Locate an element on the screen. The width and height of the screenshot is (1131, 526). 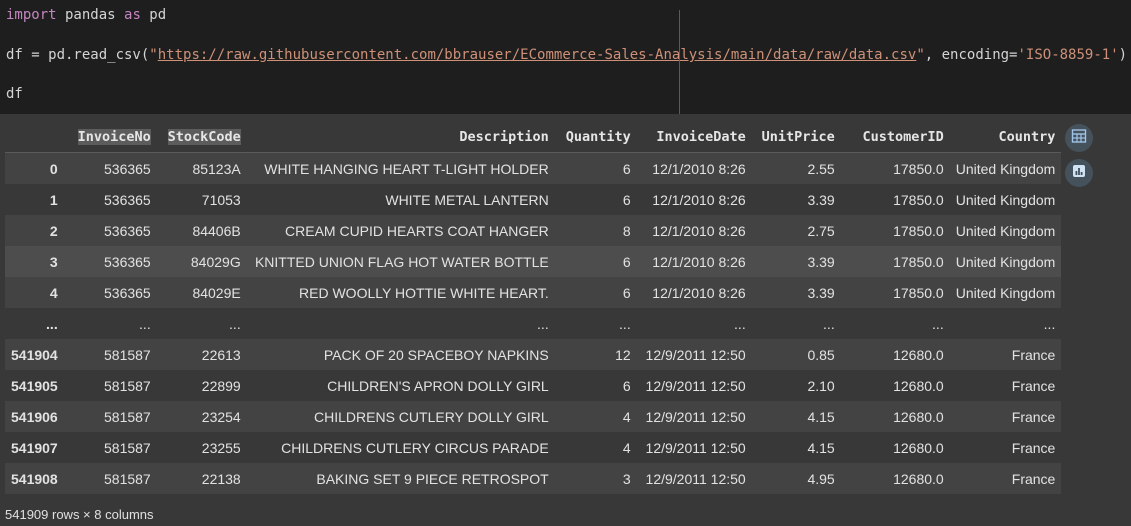
table-cell: BAKING SET 9 PIECE RETROSPOT is located at coordinates (400, 478).